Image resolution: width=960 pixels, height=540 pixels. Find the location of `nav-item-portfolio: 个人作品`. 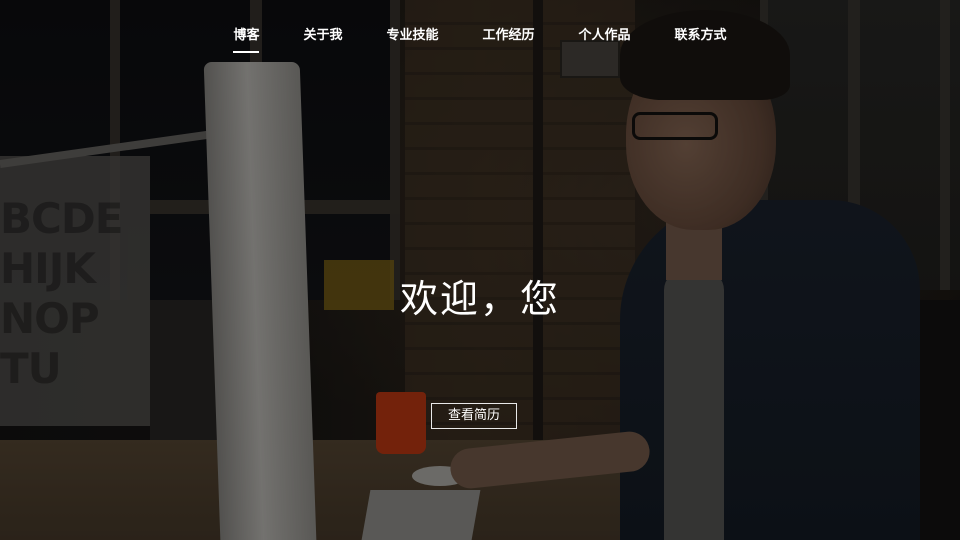

nav-item-portfolio: 个人作品 is located at coordinates (605, 33).